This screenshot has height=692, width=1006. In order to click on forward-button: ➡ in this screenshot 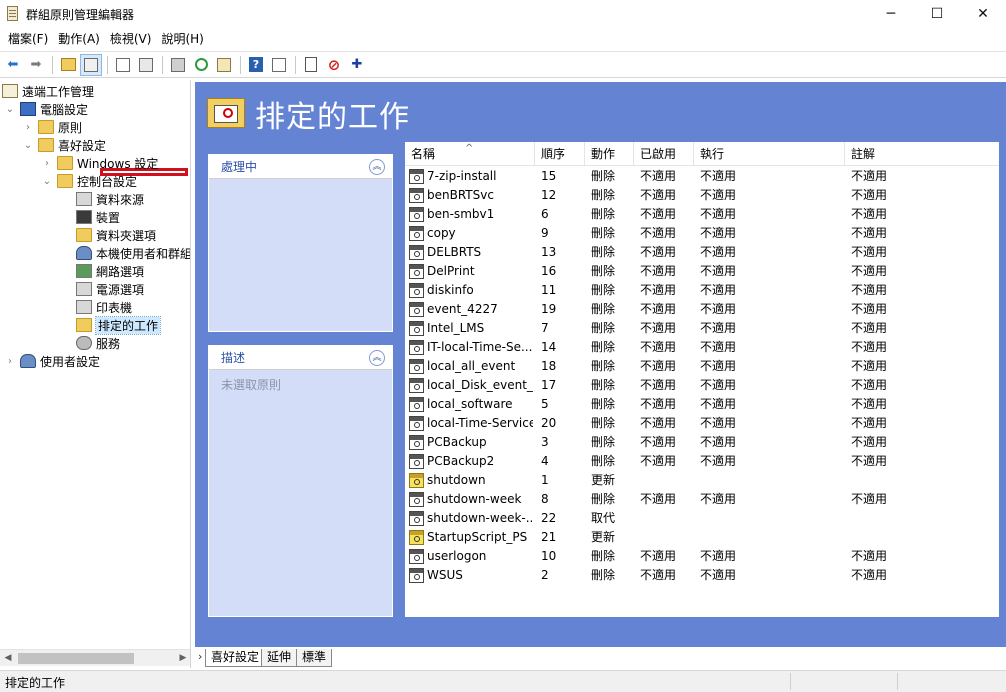, I will do `click(36, 65)`.